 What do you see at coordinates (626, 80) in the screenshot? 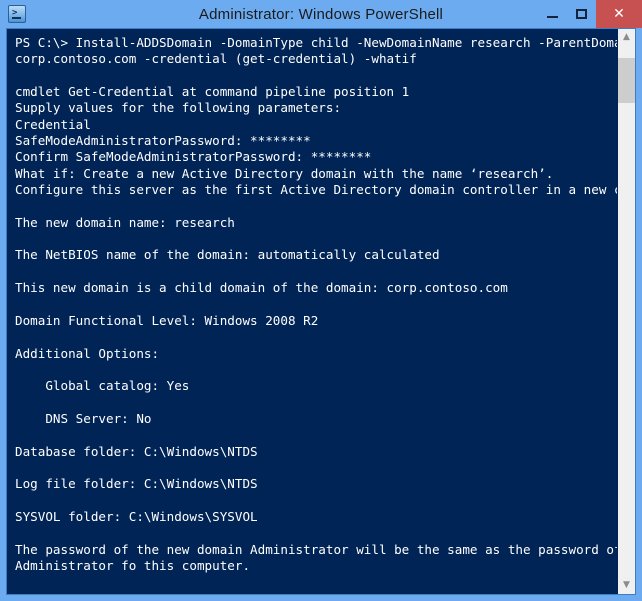
I see `scrollbar-thumb` at bounding box center [626, 80].